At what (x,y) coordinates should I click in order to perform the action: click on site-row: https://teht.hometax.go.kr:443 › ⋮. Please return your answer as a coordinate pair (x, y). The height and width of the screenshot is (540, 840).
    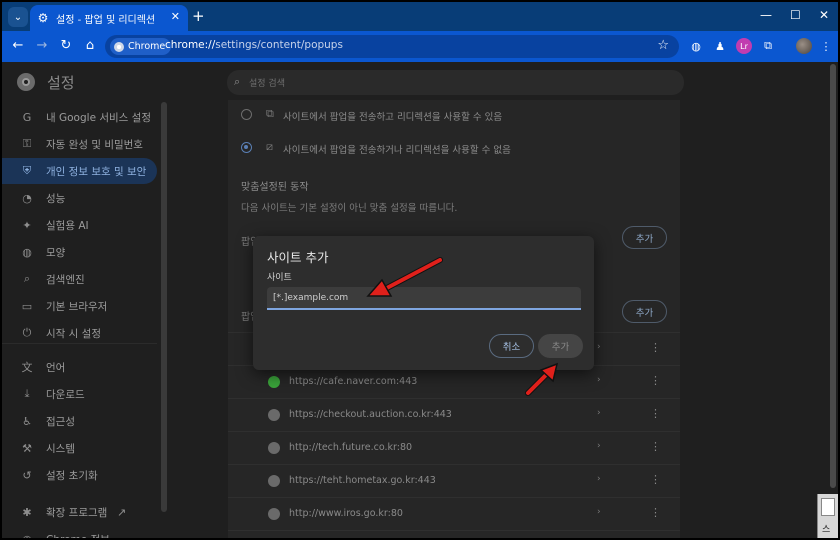
    Looking at the image, I should click on (454, 480).